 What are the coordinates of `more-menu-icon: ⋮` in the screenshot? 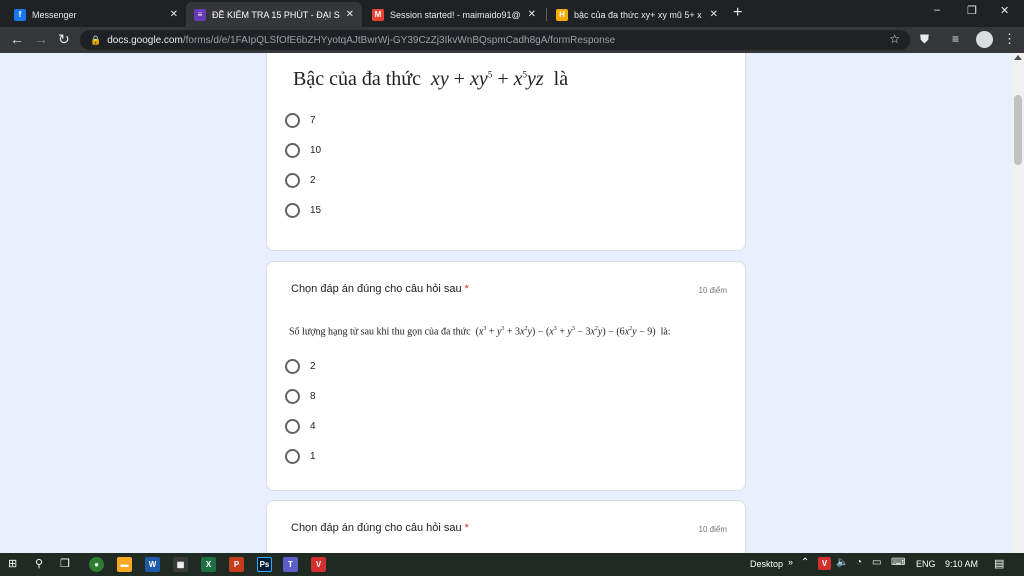 It's located at (1009, 39).